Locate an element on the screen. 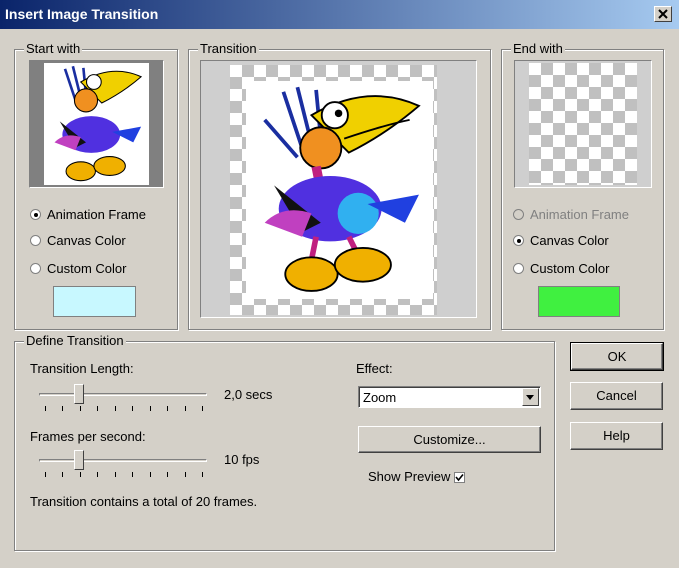  fps-value: 10 fps is located at coordinates (242, 459).